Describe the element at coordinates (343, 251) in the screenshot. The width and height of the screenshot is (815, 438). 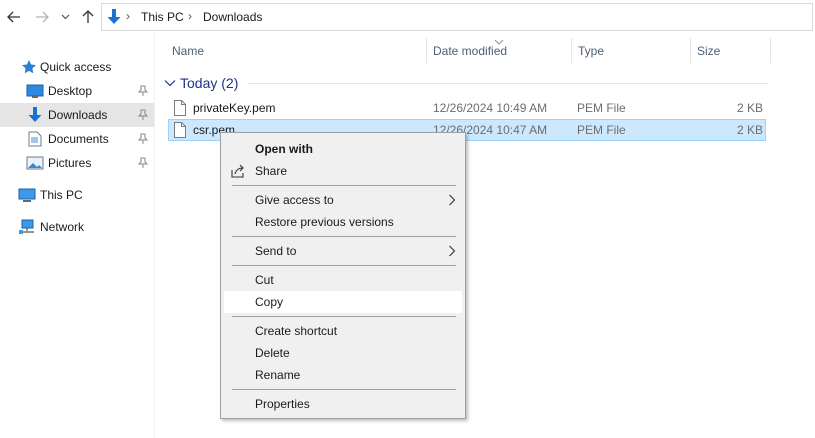
I see `menu-item-send-to: Send to` at that location.